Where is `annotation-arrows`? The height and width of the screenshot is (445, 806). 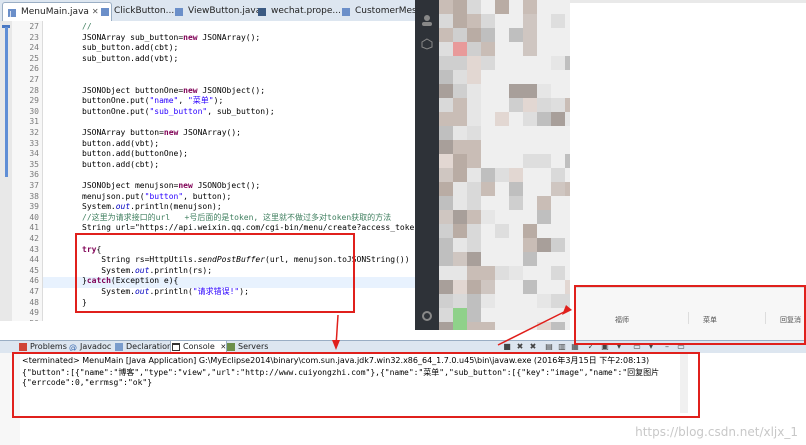 annotation-arrows is located at coordinates (452, 327).